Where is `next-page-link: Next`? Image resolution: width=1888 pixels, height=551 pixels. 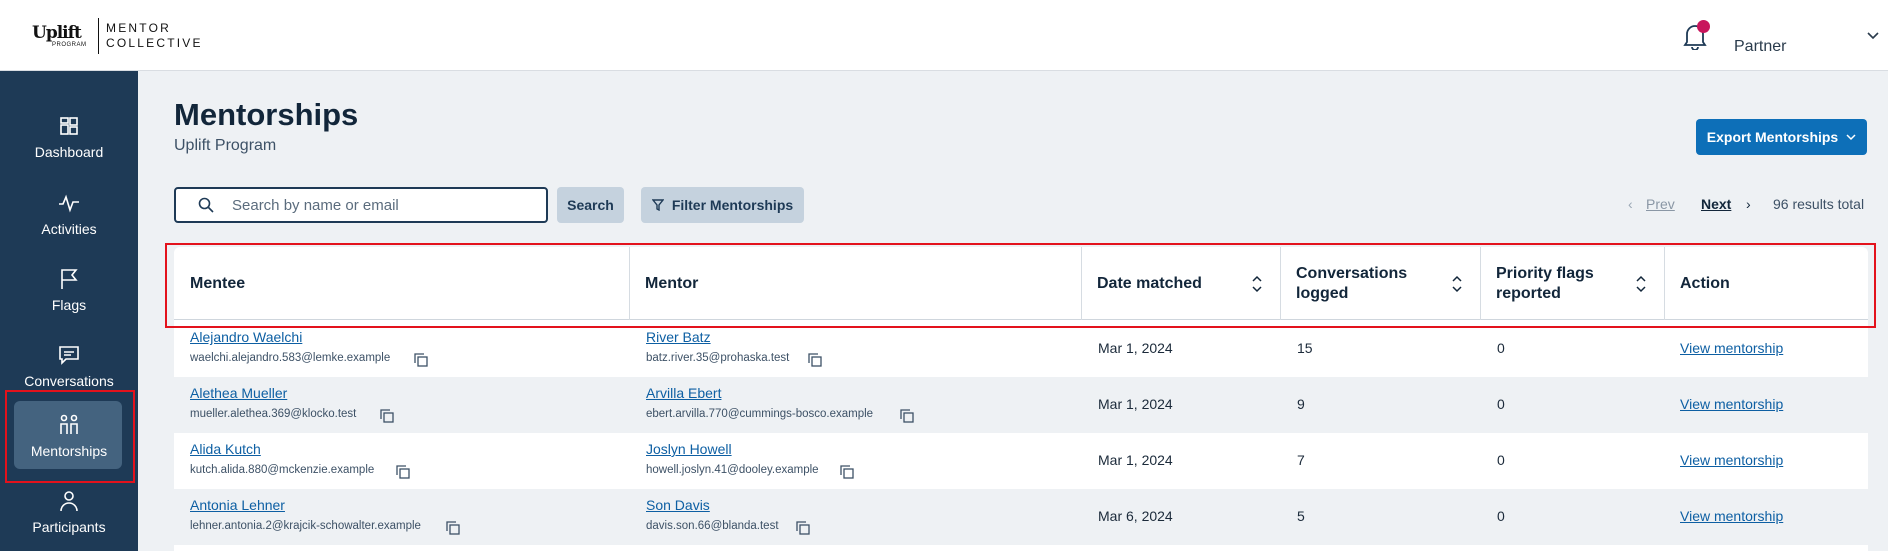
next-page-link: Next is located at coordinates (1716, 204).